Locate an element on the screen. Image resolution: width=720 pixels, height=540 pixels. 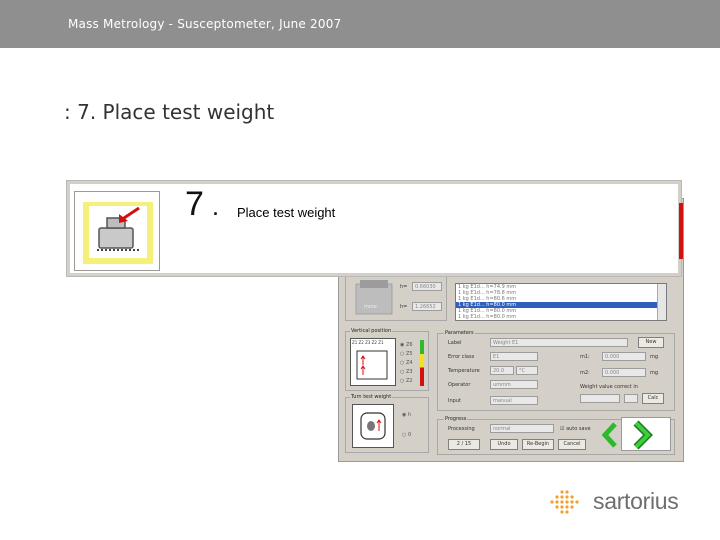
temperature-label: Temperature is located at coordinates (464, 371).